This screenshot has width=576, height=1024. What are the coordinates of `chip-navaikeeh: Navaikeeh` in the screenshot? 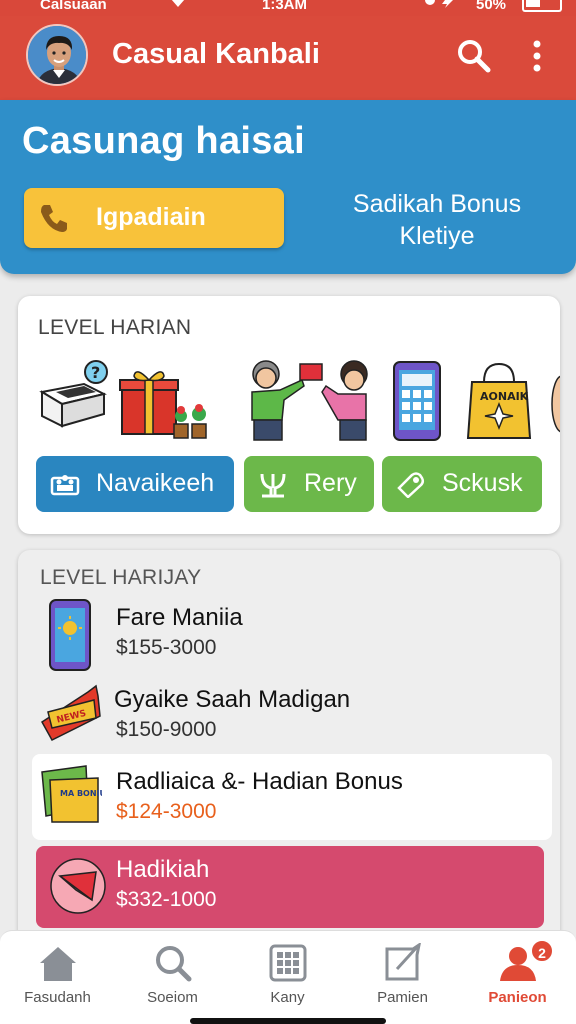 It's located at (135, 484).